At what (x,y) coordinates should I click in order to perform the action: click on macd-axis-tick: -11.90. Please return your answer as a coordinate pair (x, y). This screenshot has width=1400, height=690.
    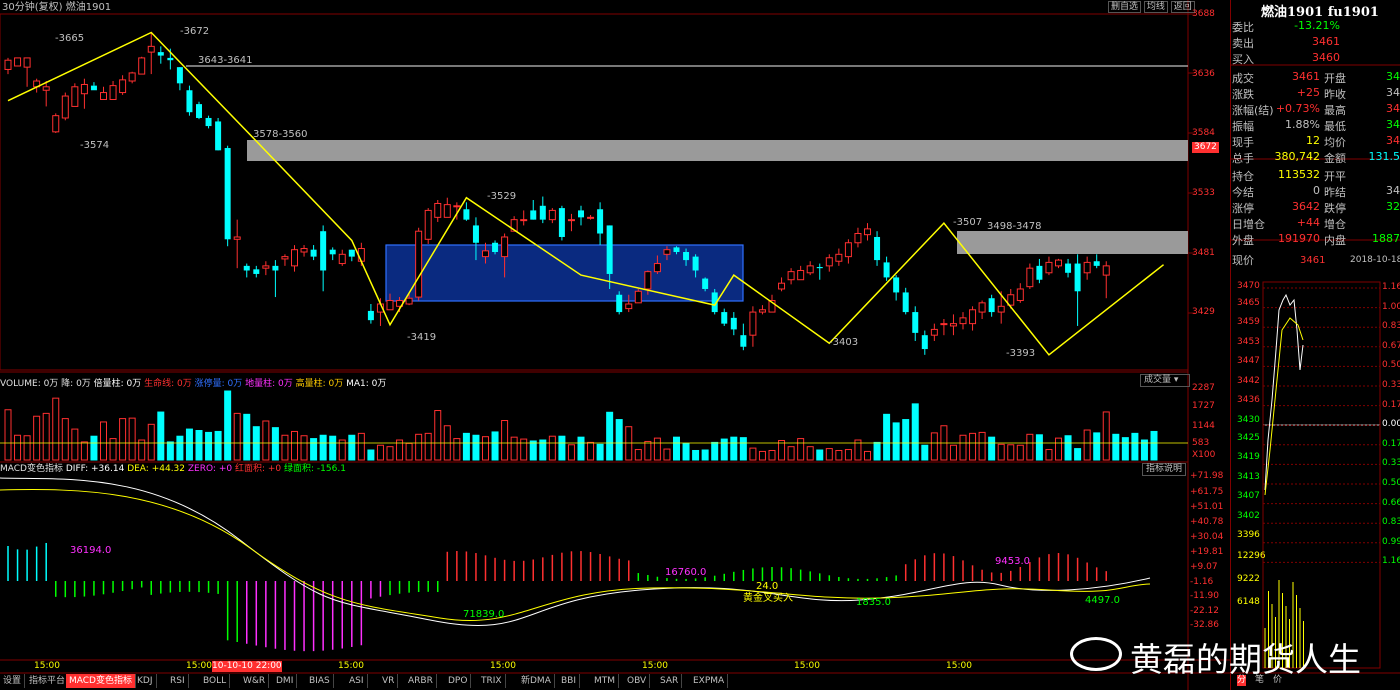
    Looking at the image, I should click on (1205, 596).